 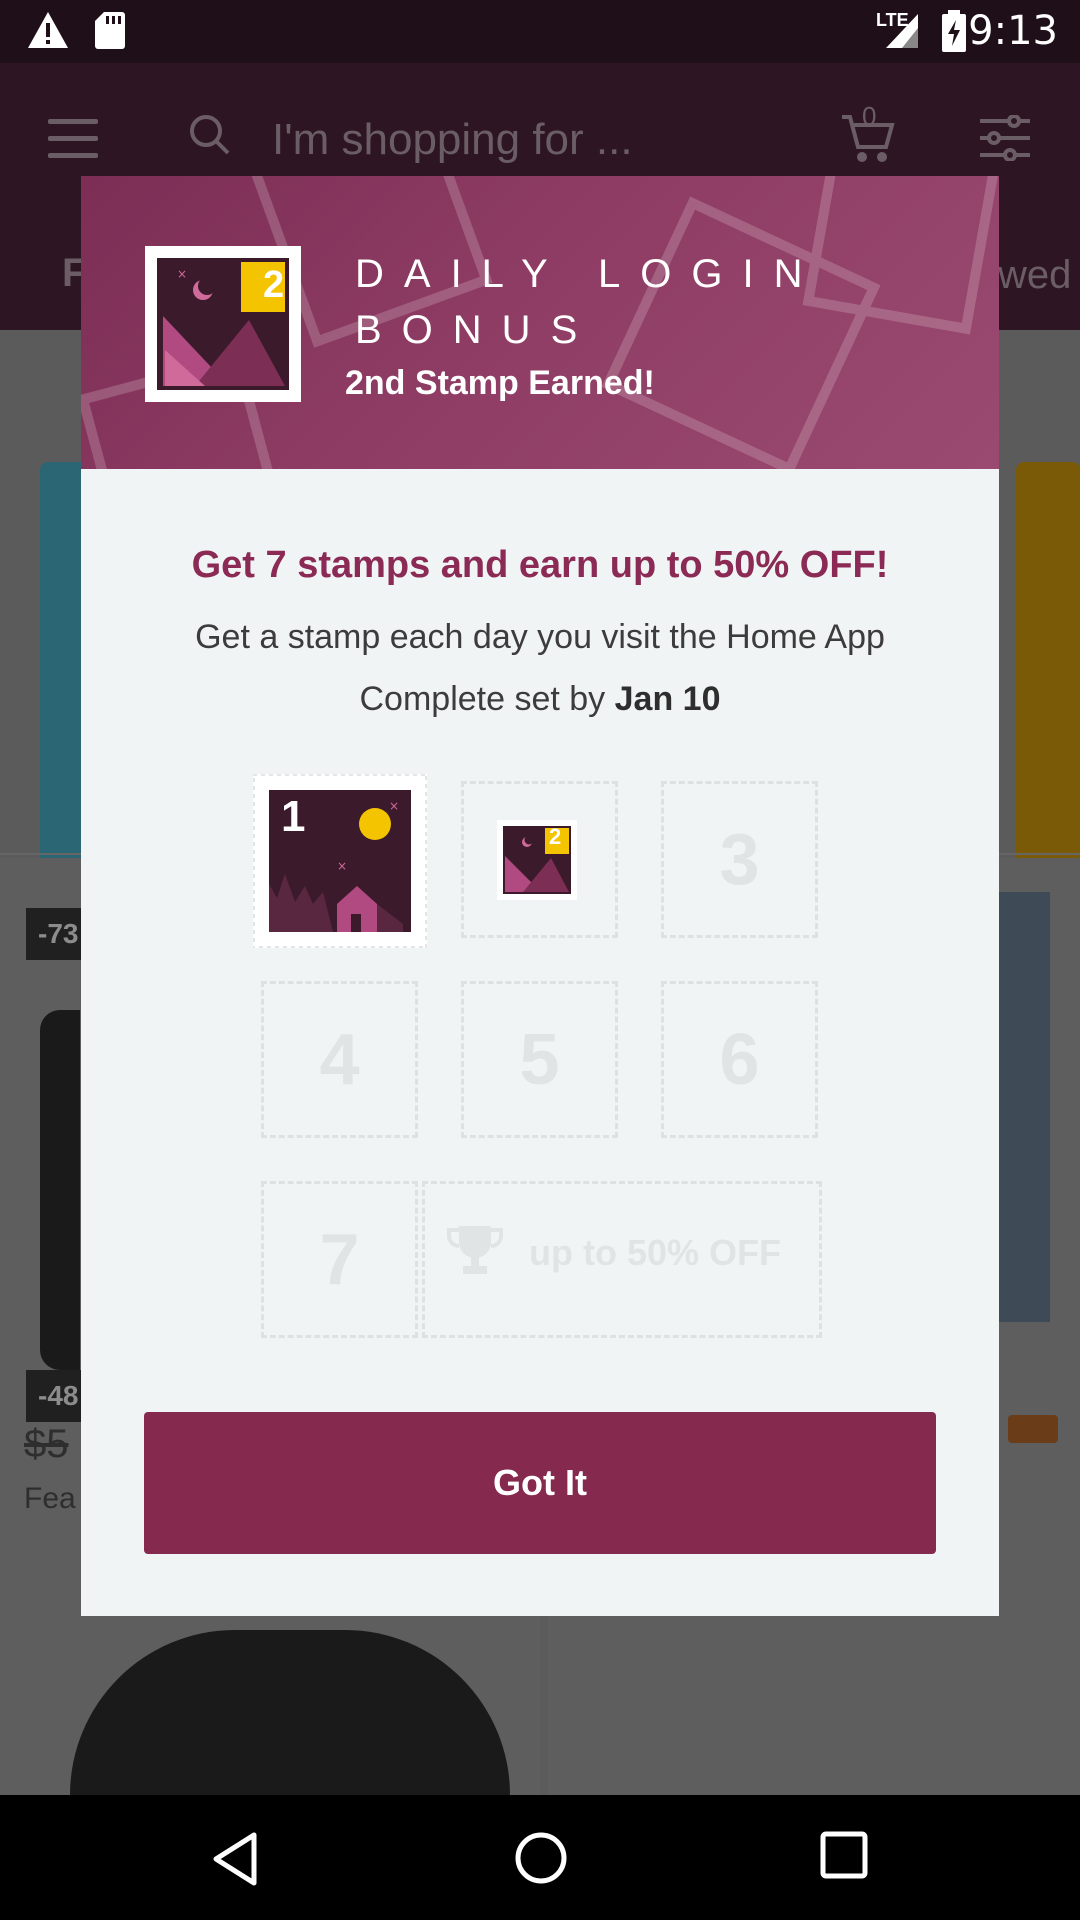 I want to click on got-it-button: Got It, so click(x=540, y=1483).